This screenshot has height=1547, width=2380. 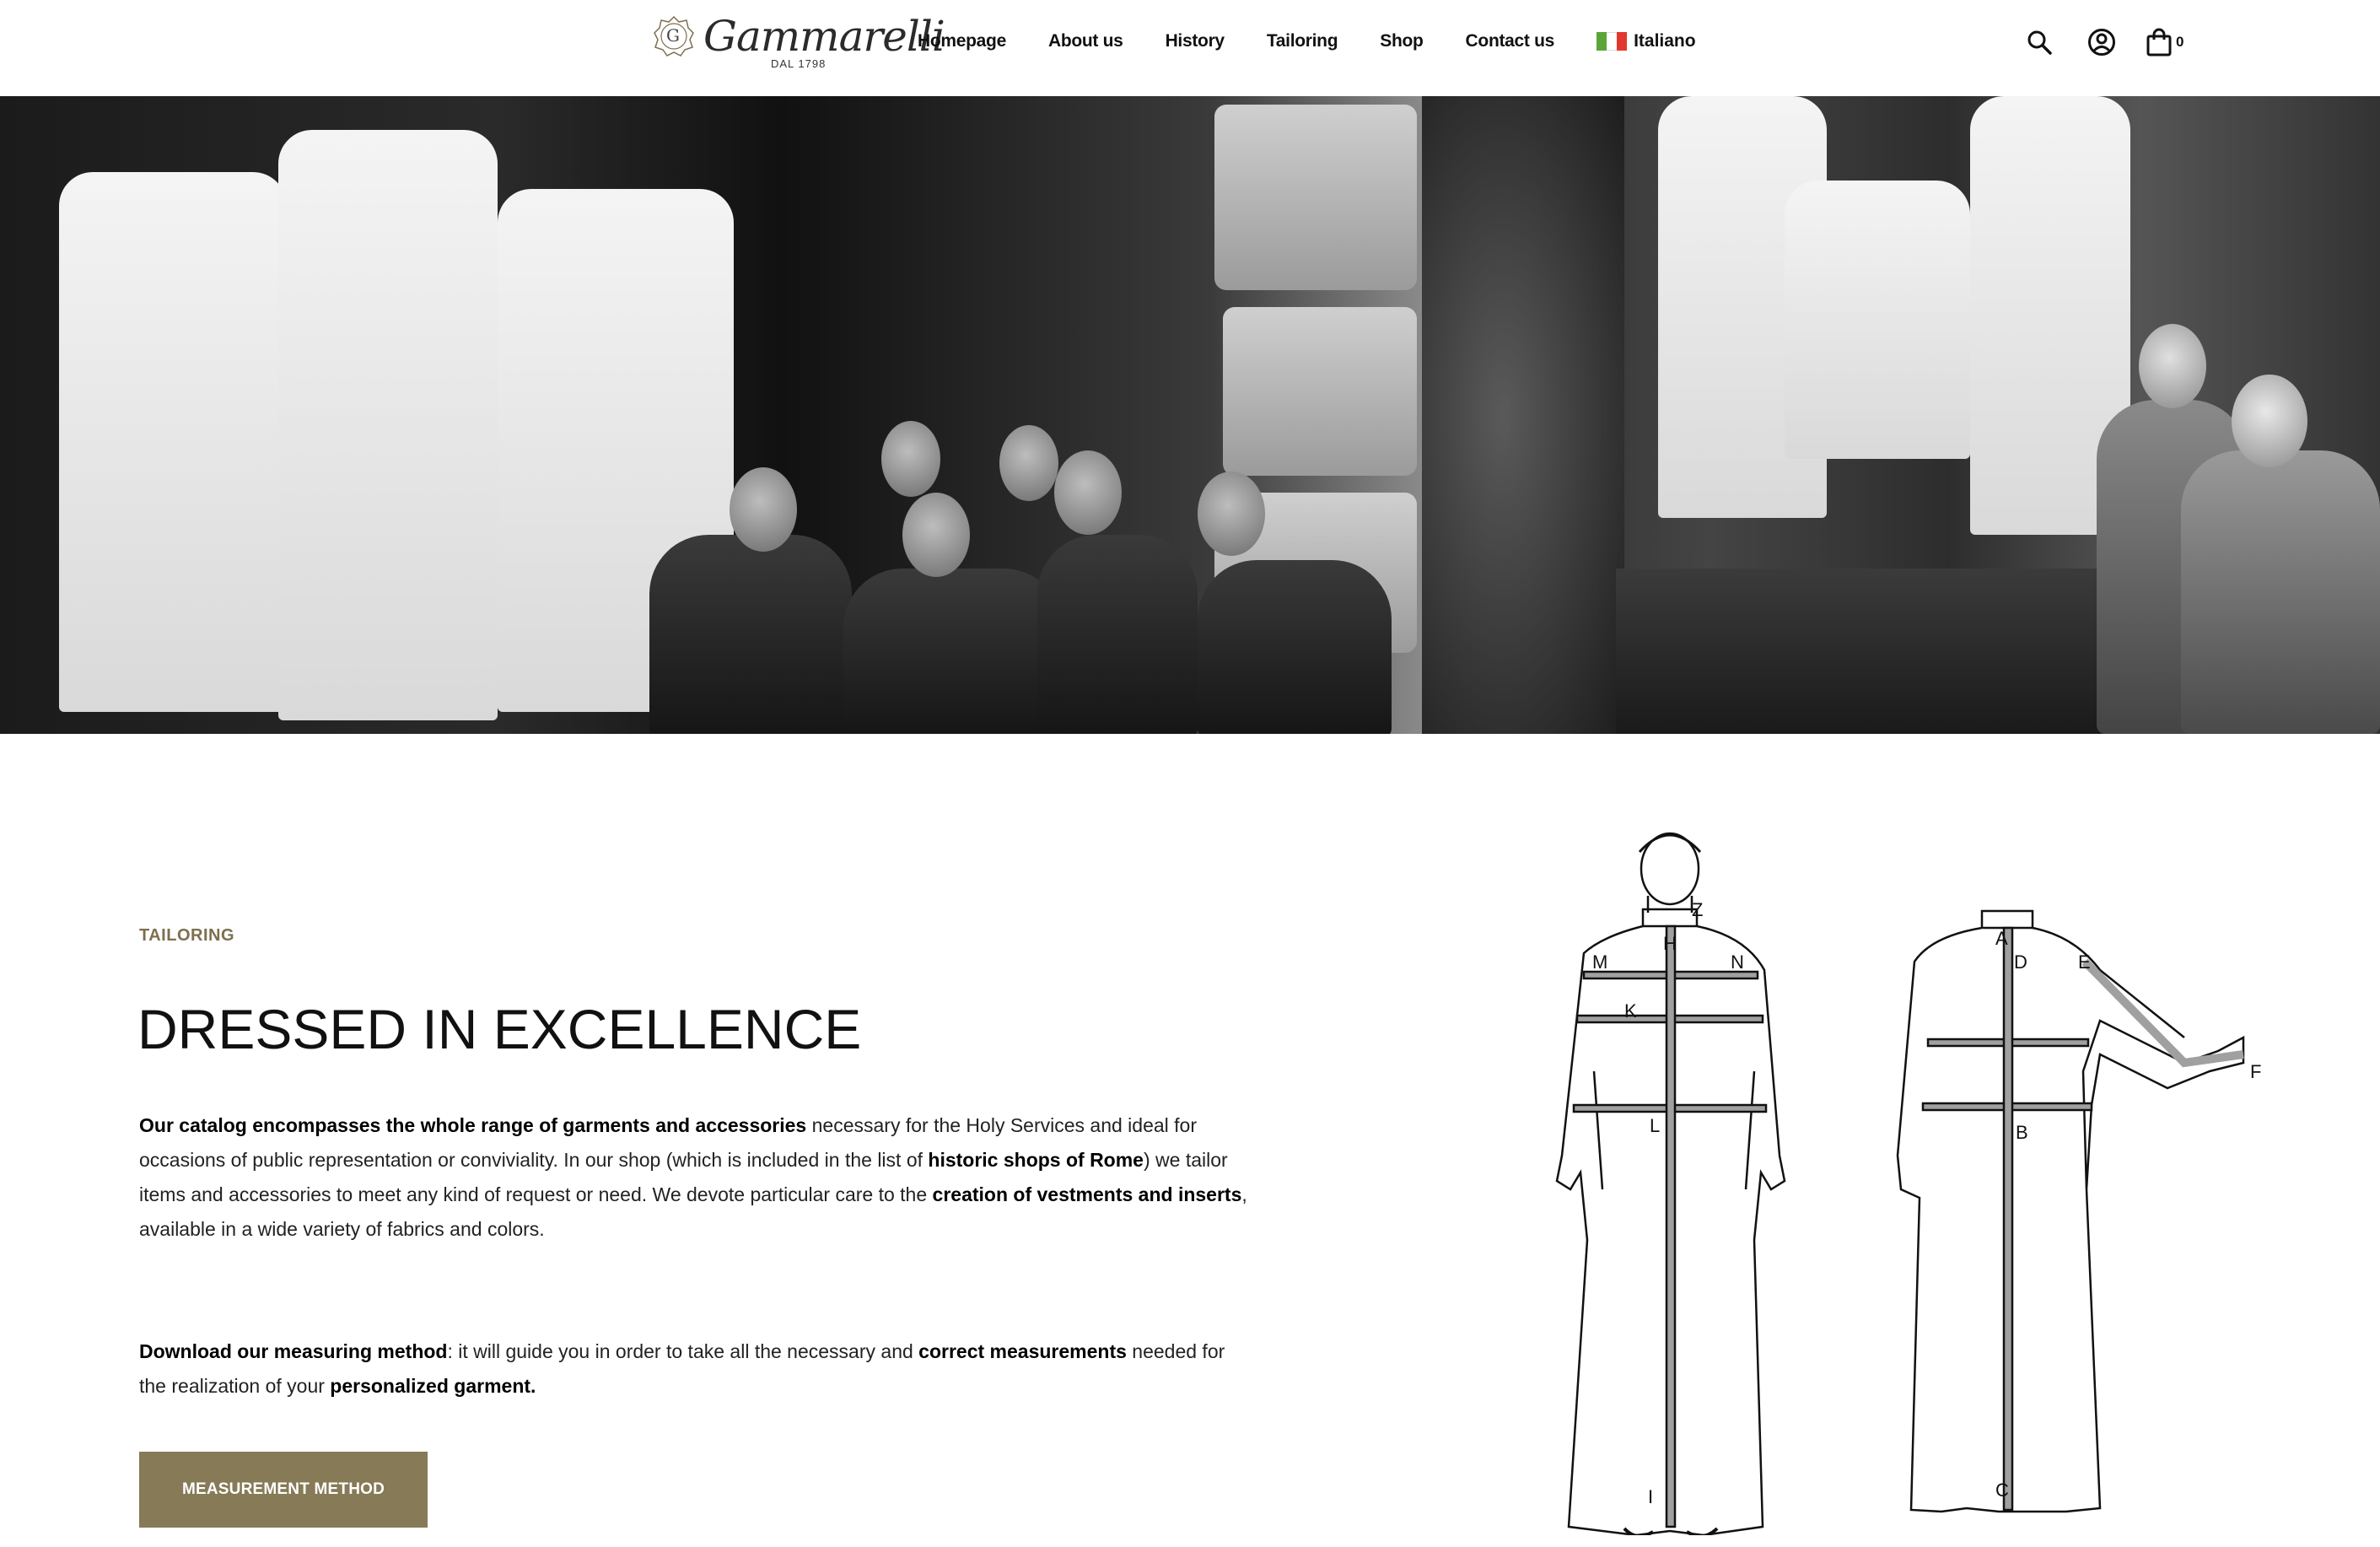 I want to click on intro-bold-2: historic shops of Rome, so click(x=1036, y=1160).